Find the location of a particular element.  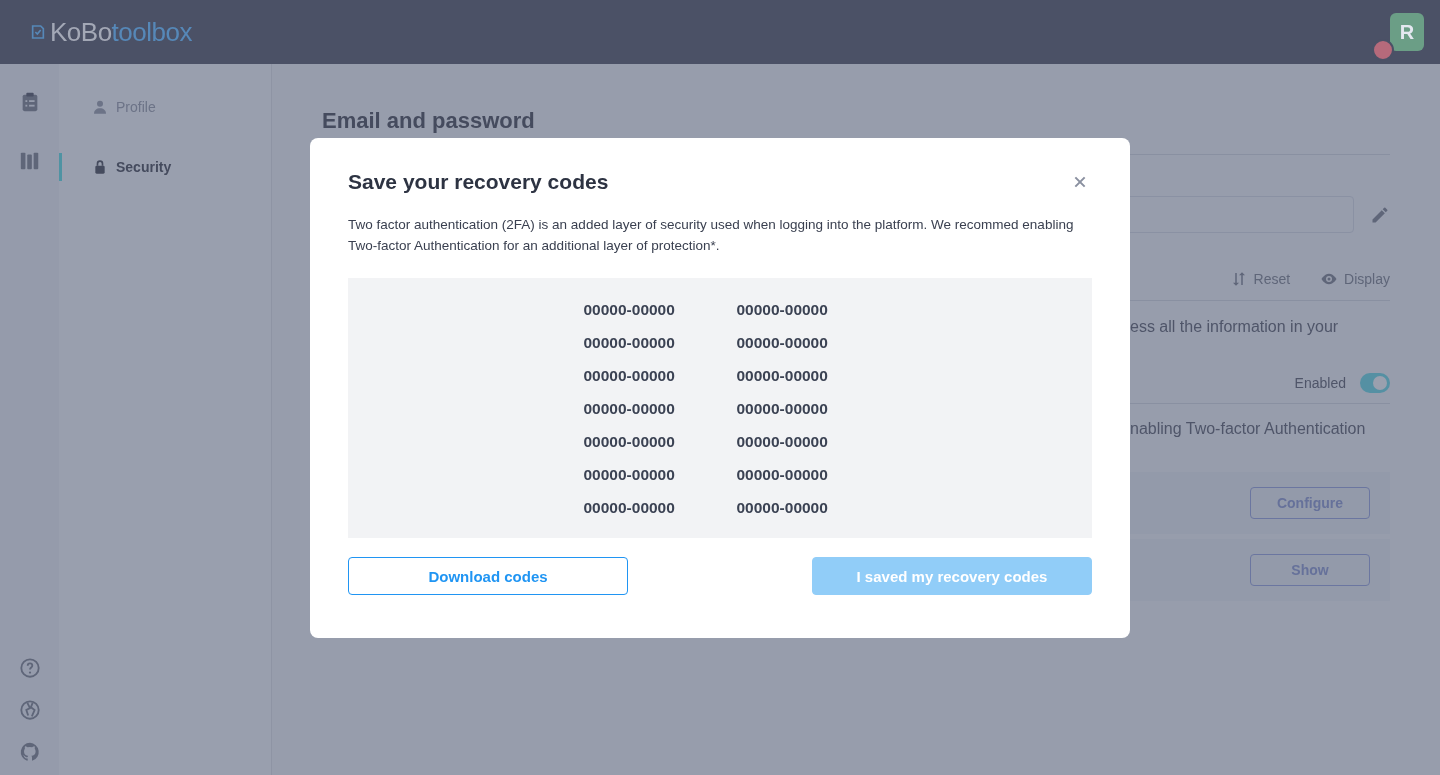

person-icon is located at coordinates (100, 107).